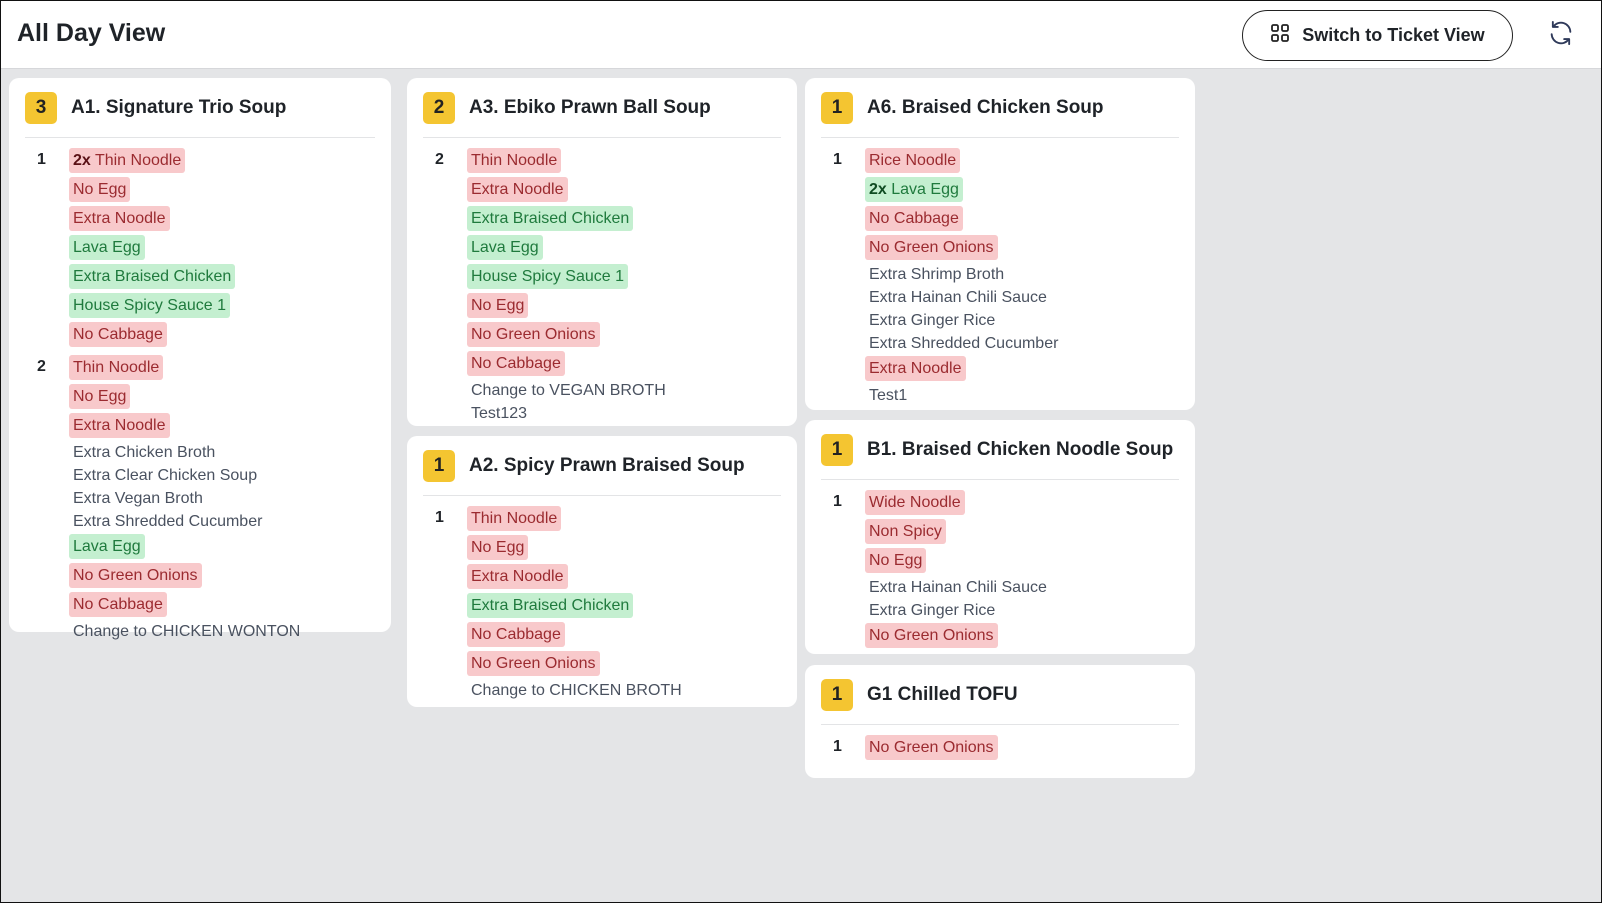  I want to click on modifier-label: Extra Shredded Cucumber, so click(964, 343).